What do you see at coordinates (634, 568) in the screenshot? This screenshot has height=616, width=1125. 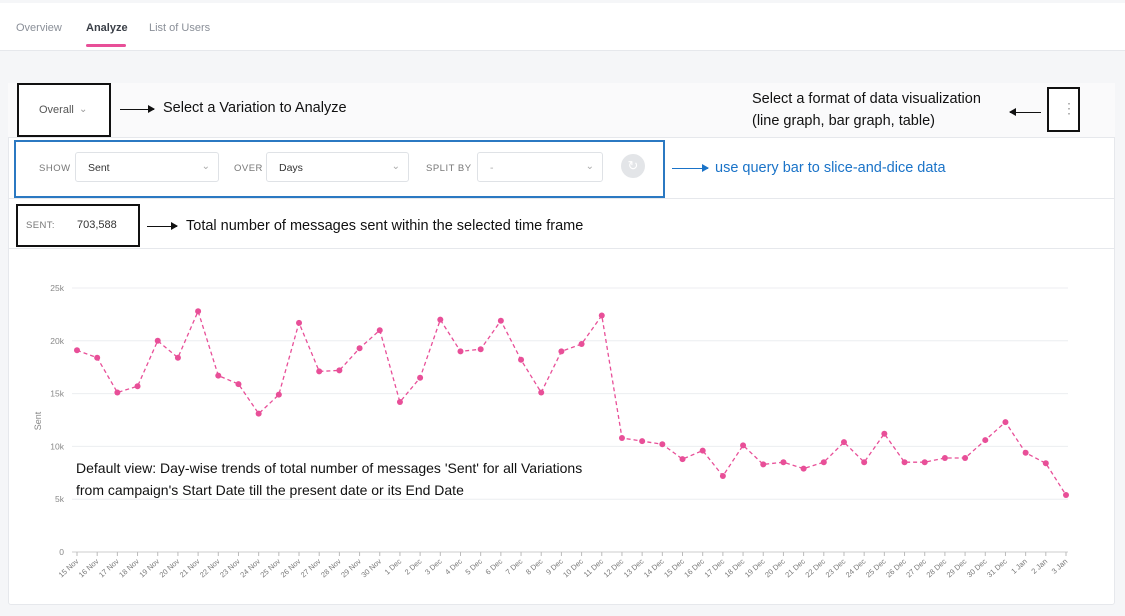 I see `x-tick-label: 13 Dec` at bounding box center [634, 568].